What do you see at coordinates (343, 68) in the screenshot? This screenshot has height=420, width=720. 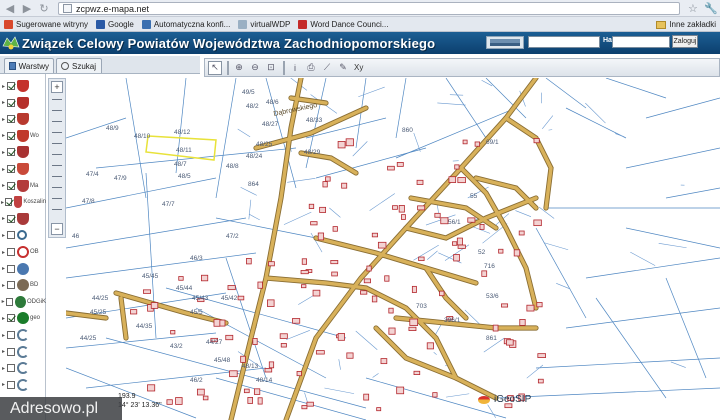 I see `pencil-icon: ✎` at bounding box center [343, 68].